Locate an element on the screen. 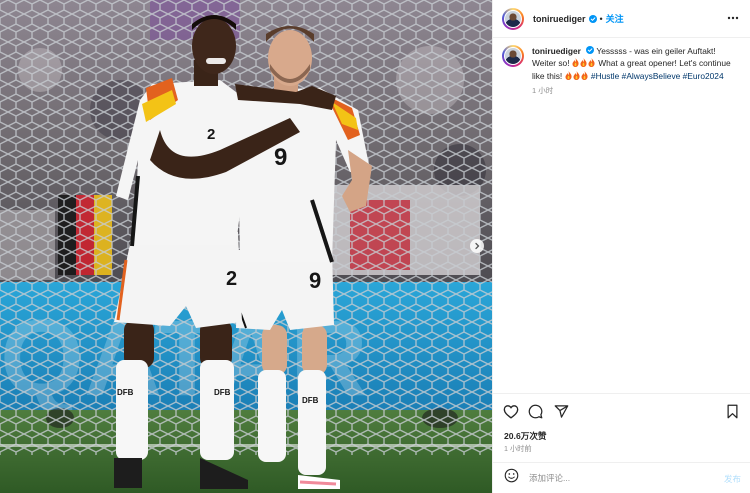  hashtag-alwaysbelieve: #AlwaysBelieve is located at coordinates (651, 76).